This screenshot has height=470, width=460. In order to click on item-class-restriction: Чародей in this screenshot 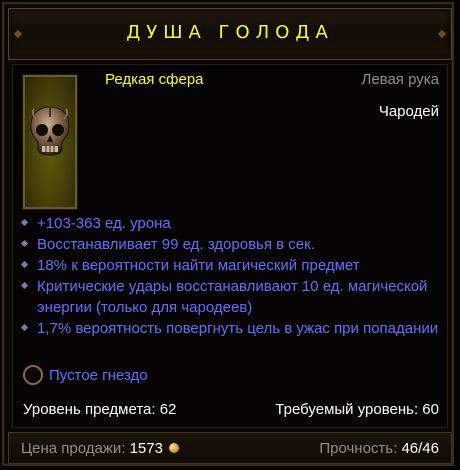, I will do `click(408, 111)`.